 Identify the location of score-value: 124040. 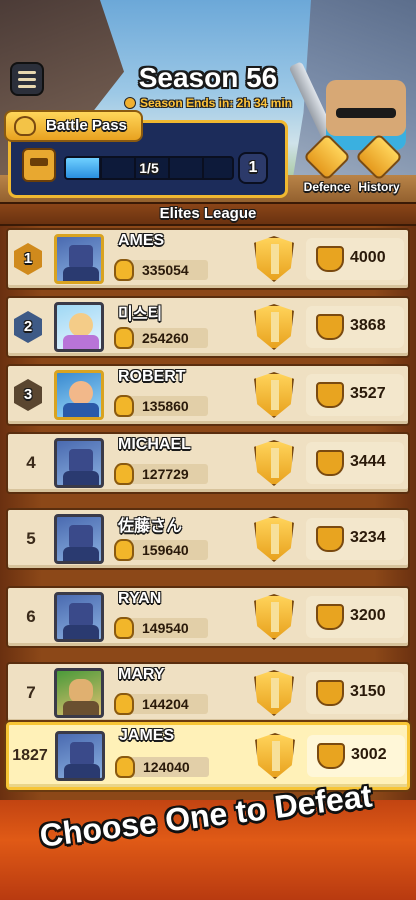
(166, 767).